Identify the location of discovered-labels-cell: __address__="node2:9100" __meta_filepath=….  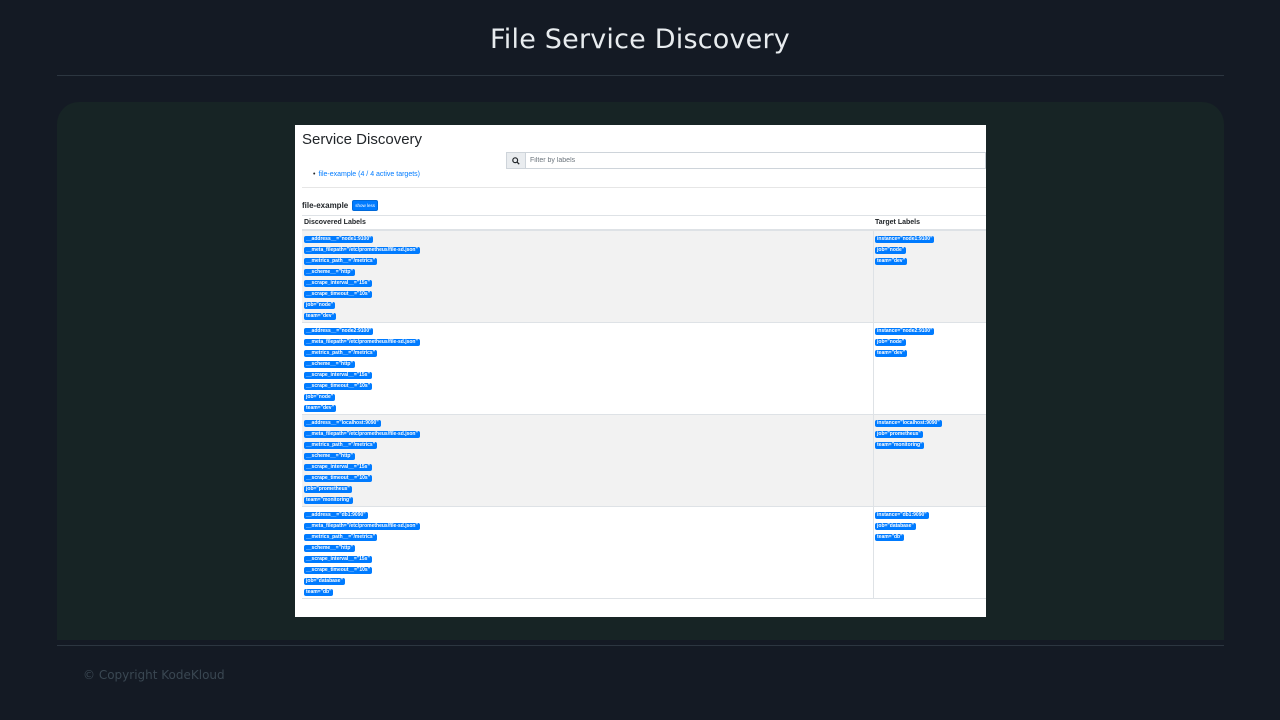
(362, 372).